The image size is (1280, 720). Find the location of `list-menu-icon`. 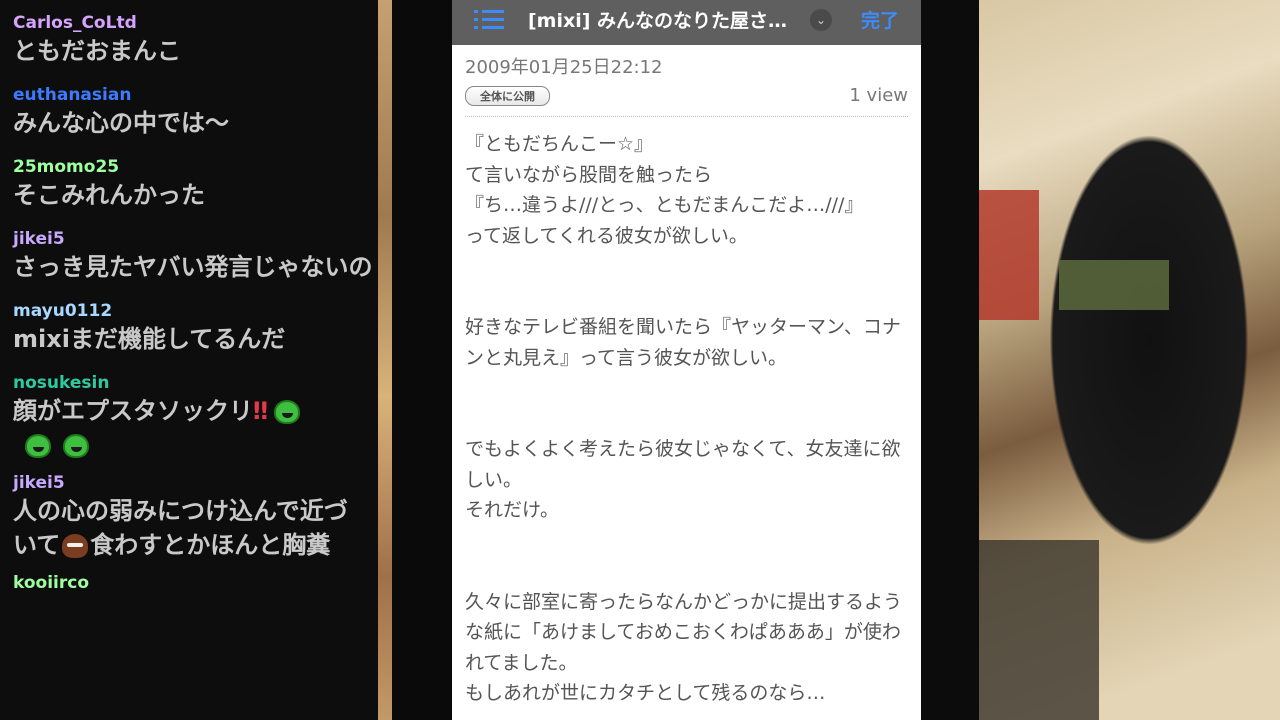

list-menu-icon is located at coordinates (489, 20).